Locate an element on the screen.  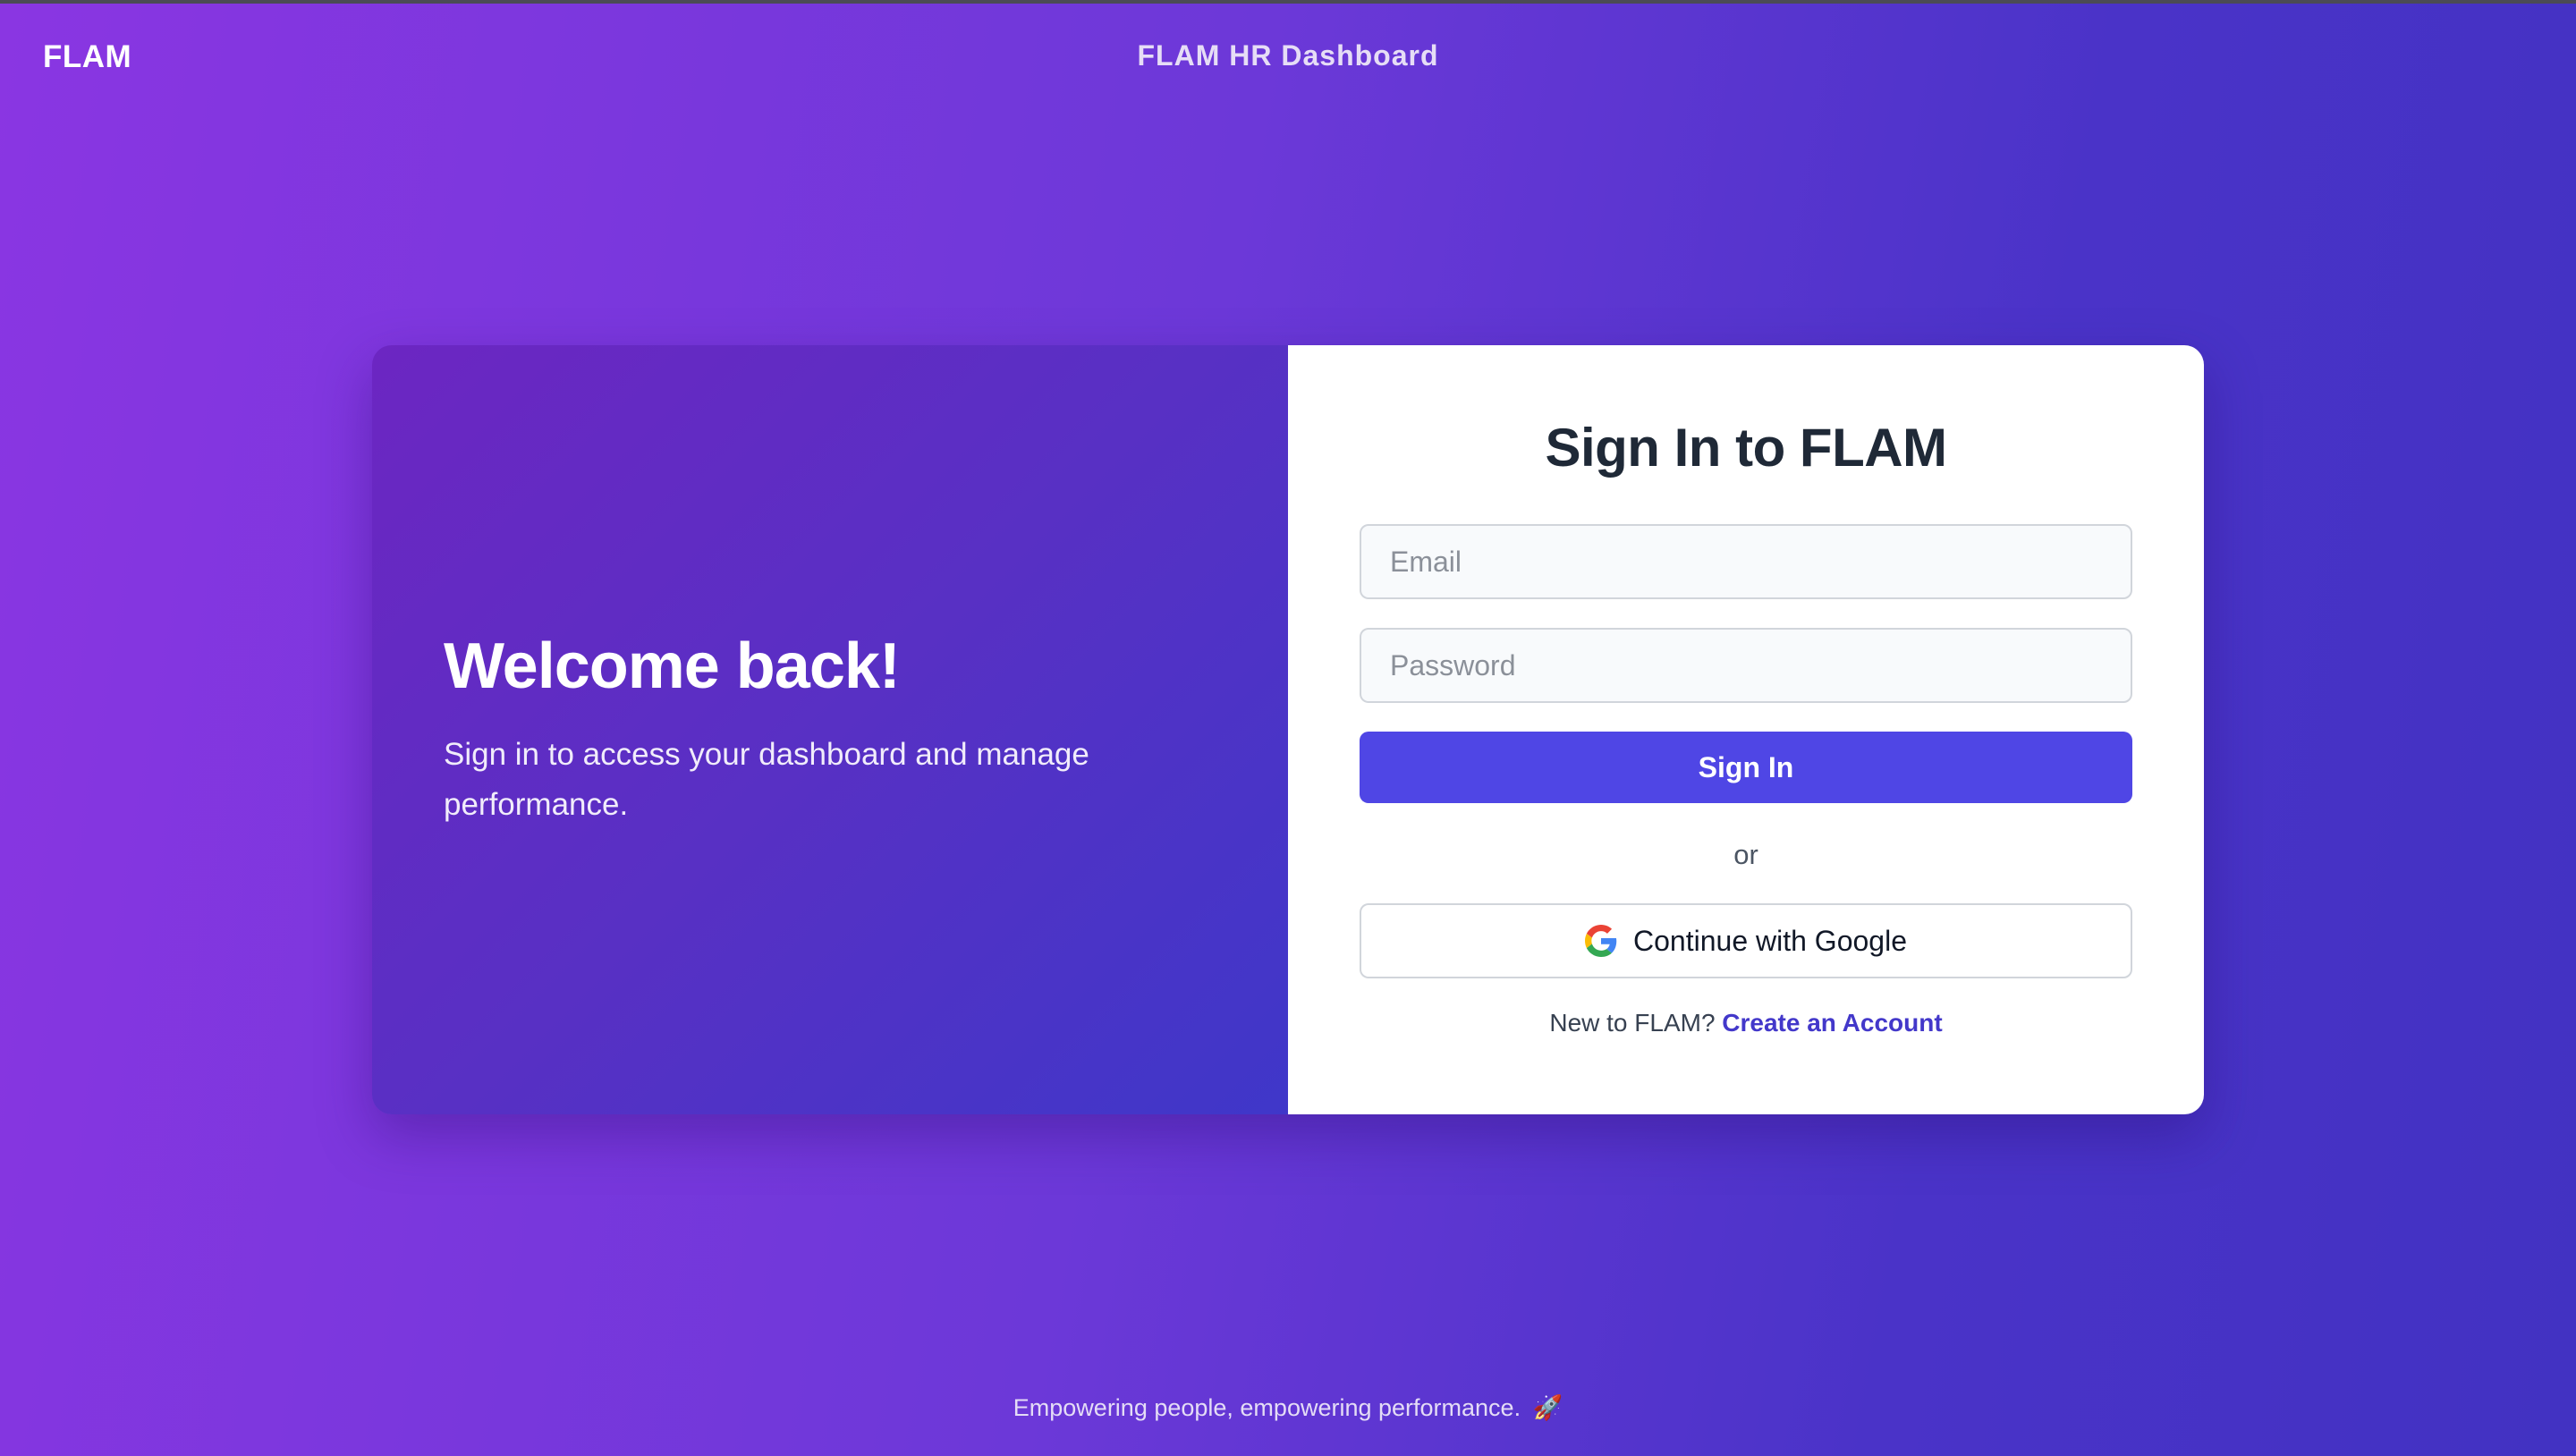
signup-row: New to FLAM? Create an Account is located at coordinates (1746, 1023).